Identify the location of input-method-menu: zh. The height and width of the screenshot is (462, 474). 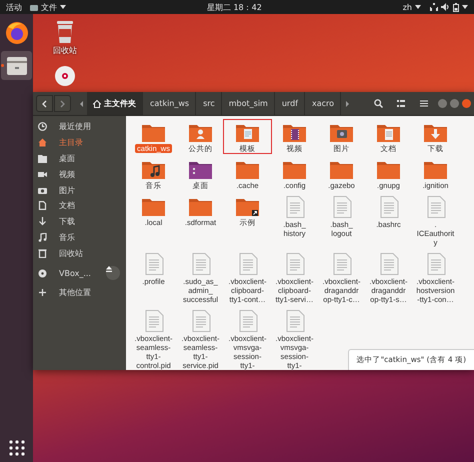
(411, 7).